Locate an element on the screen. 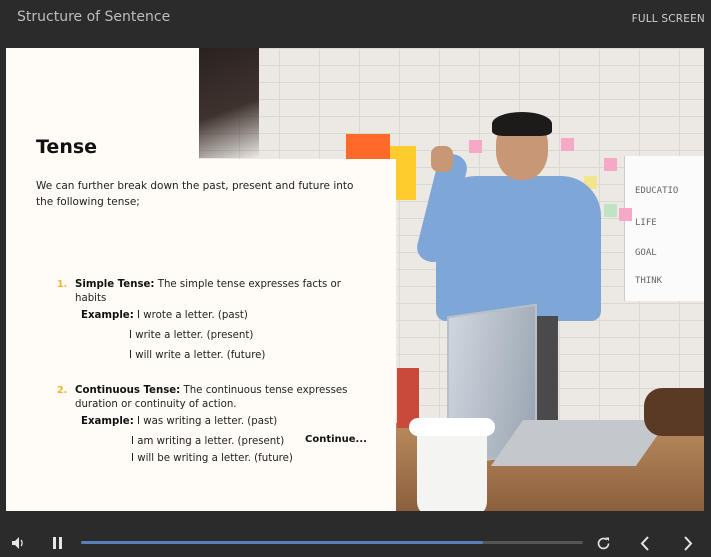 This screenshot has width=711, height=557. chevron-right-icon is located at coordinates (688, 545).